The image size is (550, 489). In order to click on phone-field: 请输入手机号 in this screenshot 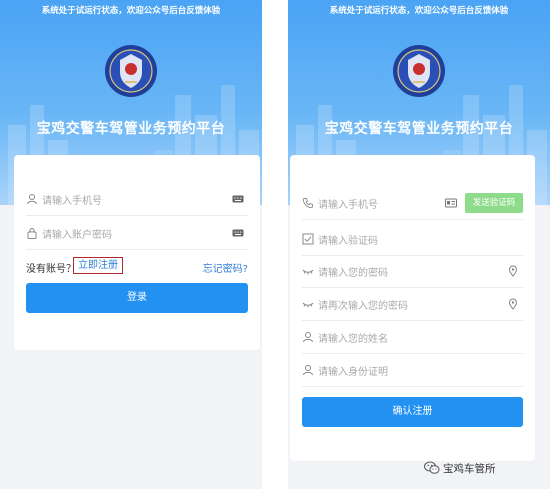, I will do `click(137, 199)`.